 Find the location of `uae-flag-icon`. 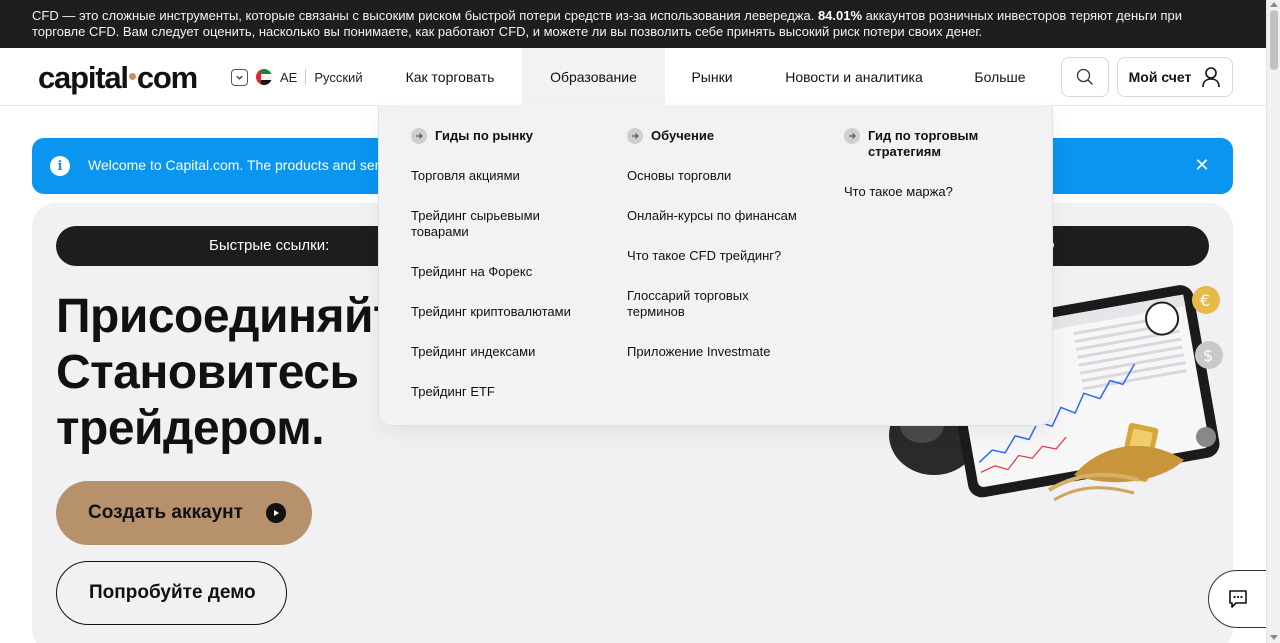

uae-flag-icon is located at coordinates (264, 77).